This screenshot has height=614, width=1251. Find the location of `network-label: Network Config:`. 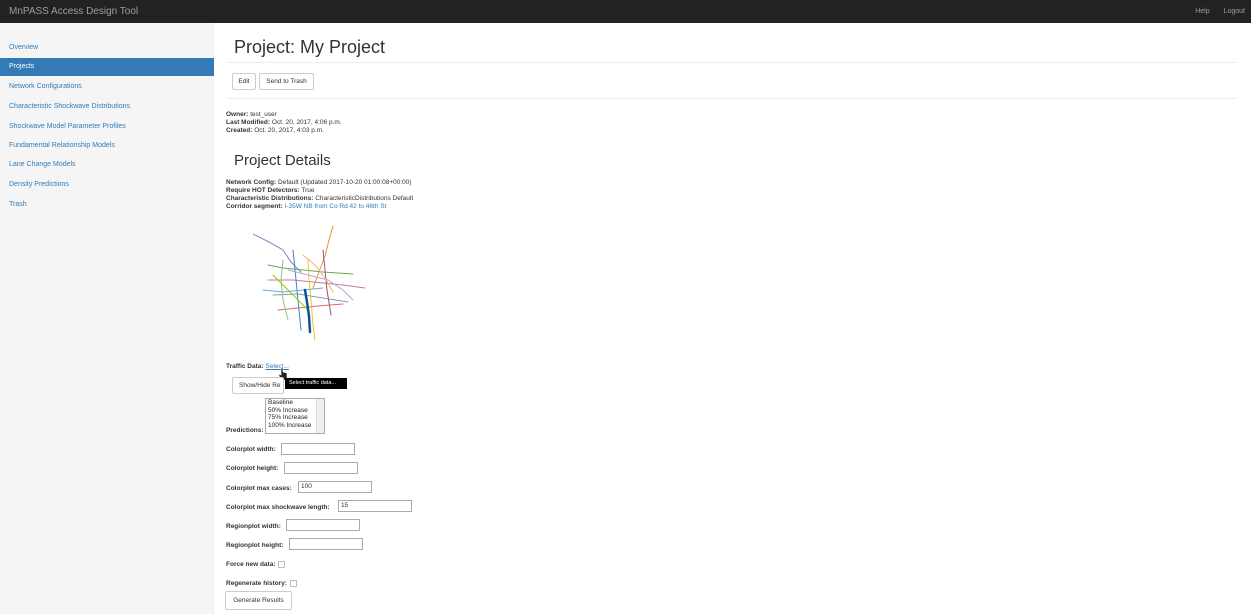

network-label: Network Config: is located at coordinates (251, 182).